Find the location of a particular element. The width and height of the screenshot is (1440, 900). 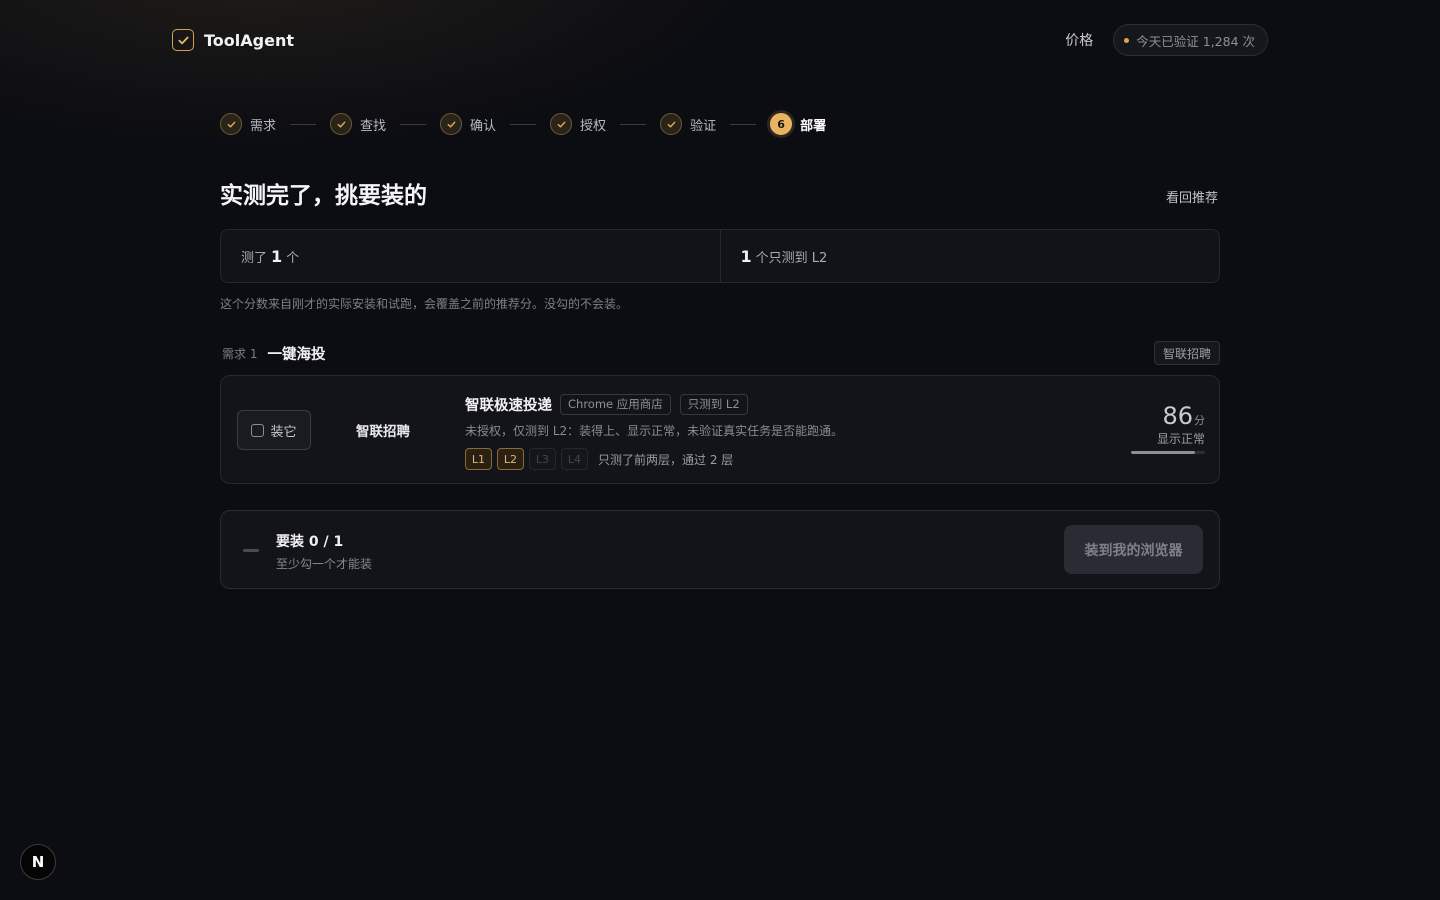

tool-title-row: 智联极速投递 Chrome 应用商店 只测到 L2 is located at coordinates (654, 404).